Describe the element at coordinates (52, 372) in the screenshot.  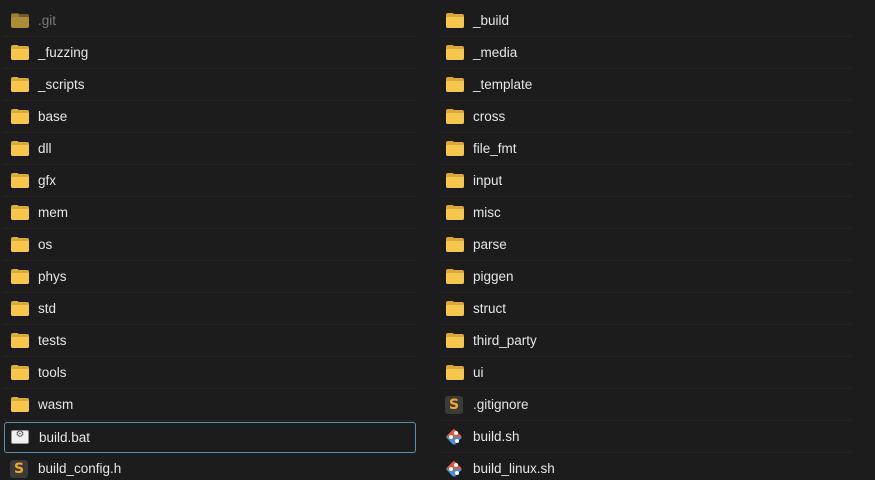
I see `file-item-name: tools` at that location.